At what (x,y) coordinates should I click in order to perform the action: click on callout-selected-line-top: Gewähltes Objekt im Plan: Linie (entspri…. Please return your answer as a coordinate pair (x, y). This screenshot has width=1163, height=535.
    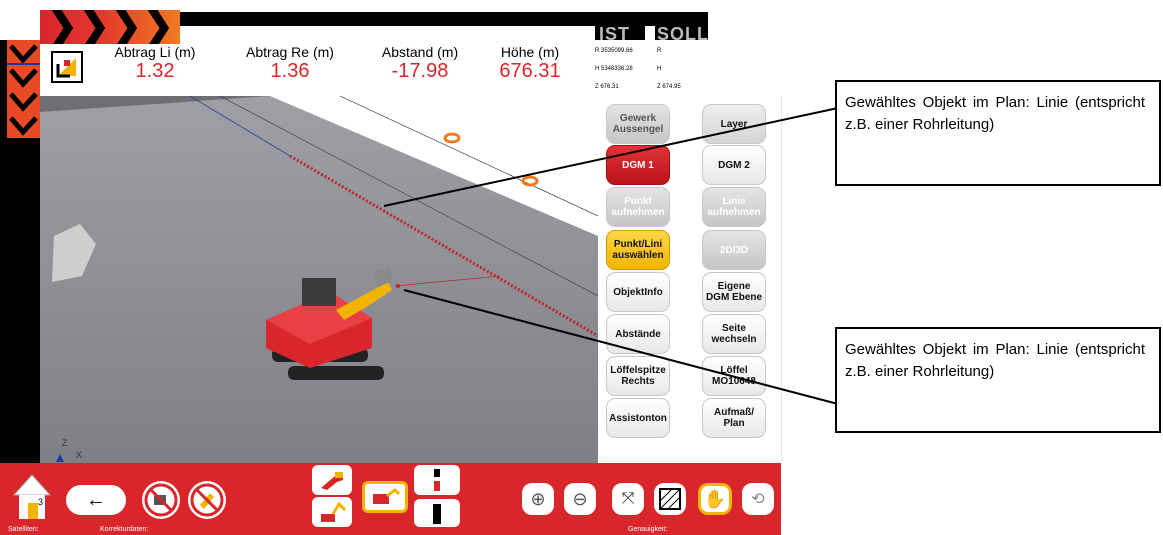
    Looking at the image, I should click on (998, 133).